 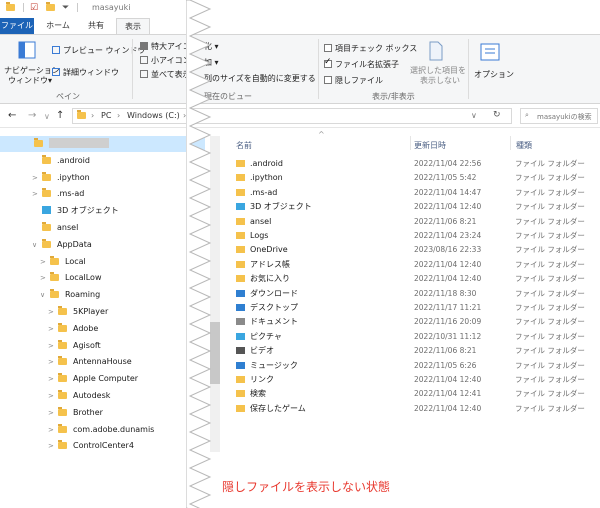 I want to click on details-pane-button: 詳細ウィンドウ, so click(x=85, y=72).